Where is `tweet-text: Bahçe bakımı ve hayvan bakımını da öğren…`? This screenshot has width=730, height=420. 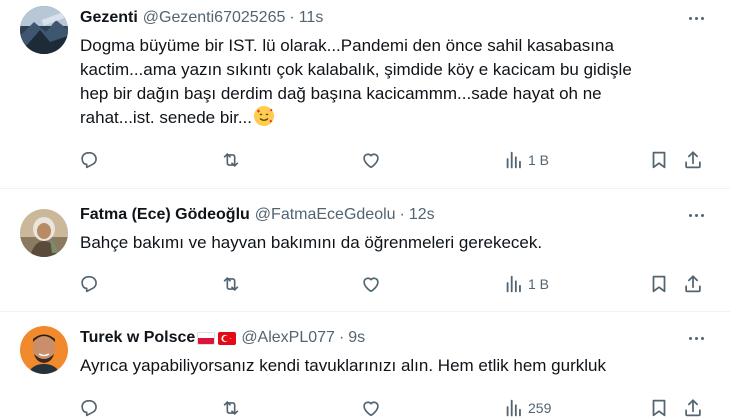
tweet-text: Bahçe bakımı ve hayvan bakımını da öğren… is located at coordinates (385, 243).